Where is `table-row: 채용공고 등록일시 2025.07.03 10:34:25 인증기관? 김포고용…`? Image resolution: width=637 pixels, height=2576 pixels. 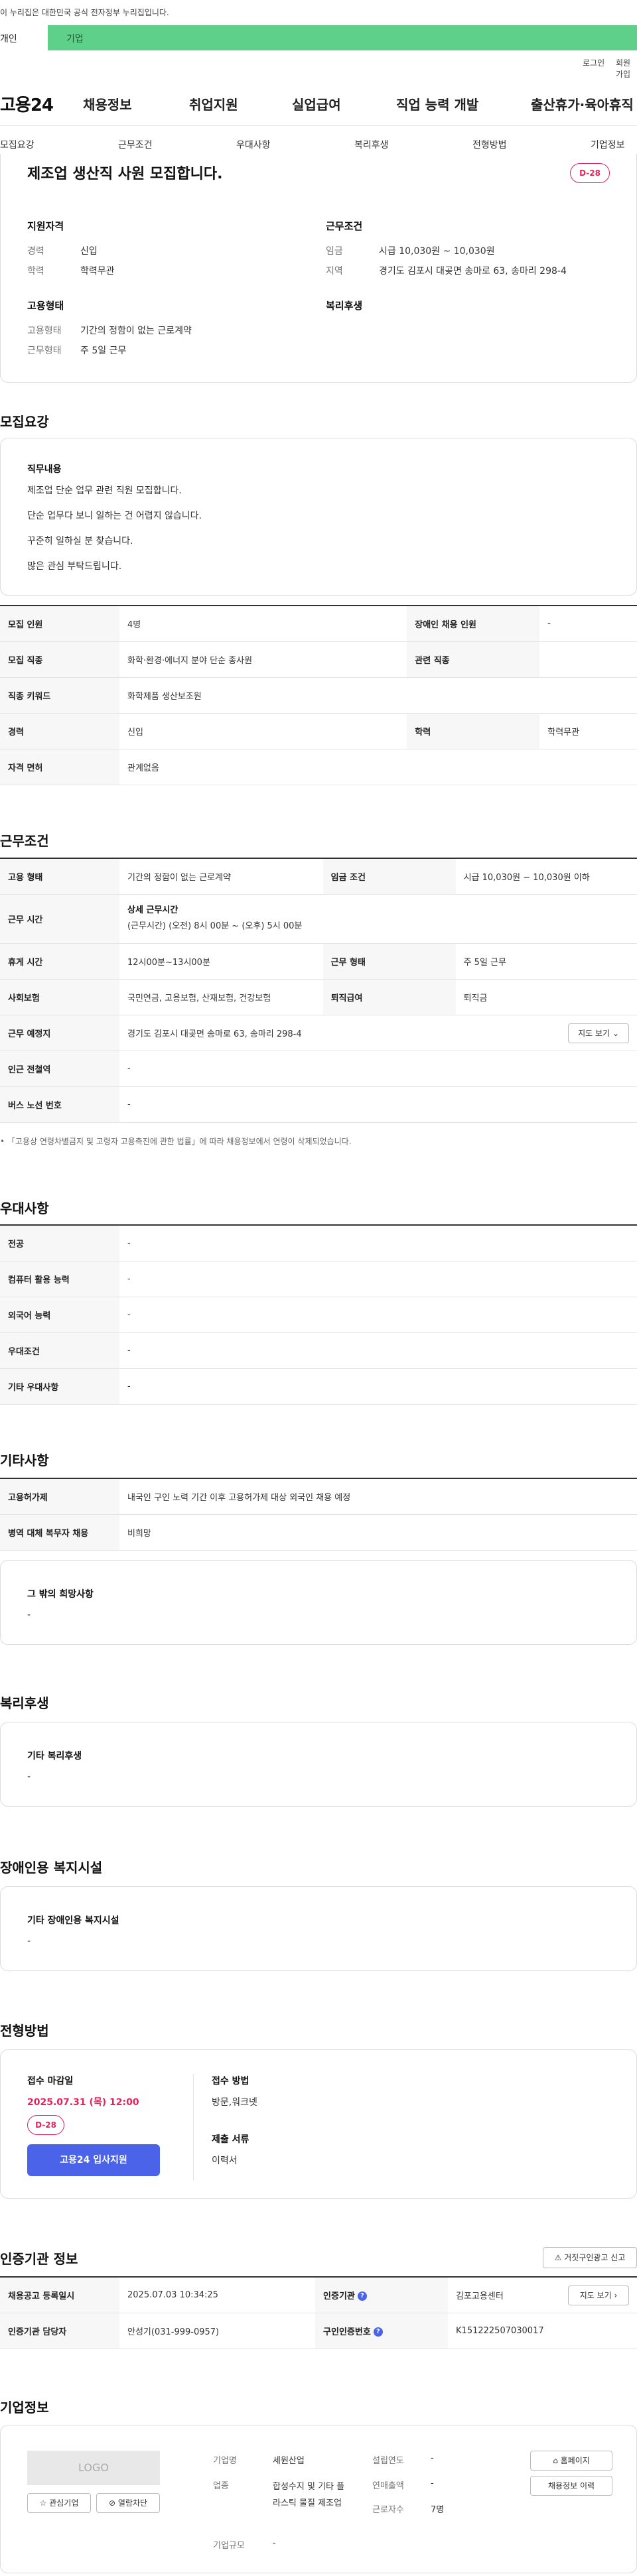
table-row: 채용공고 등록일시 2025.07.03 10:34:25 인증기관? 김포고용… is located at coordinates (319, 2295).